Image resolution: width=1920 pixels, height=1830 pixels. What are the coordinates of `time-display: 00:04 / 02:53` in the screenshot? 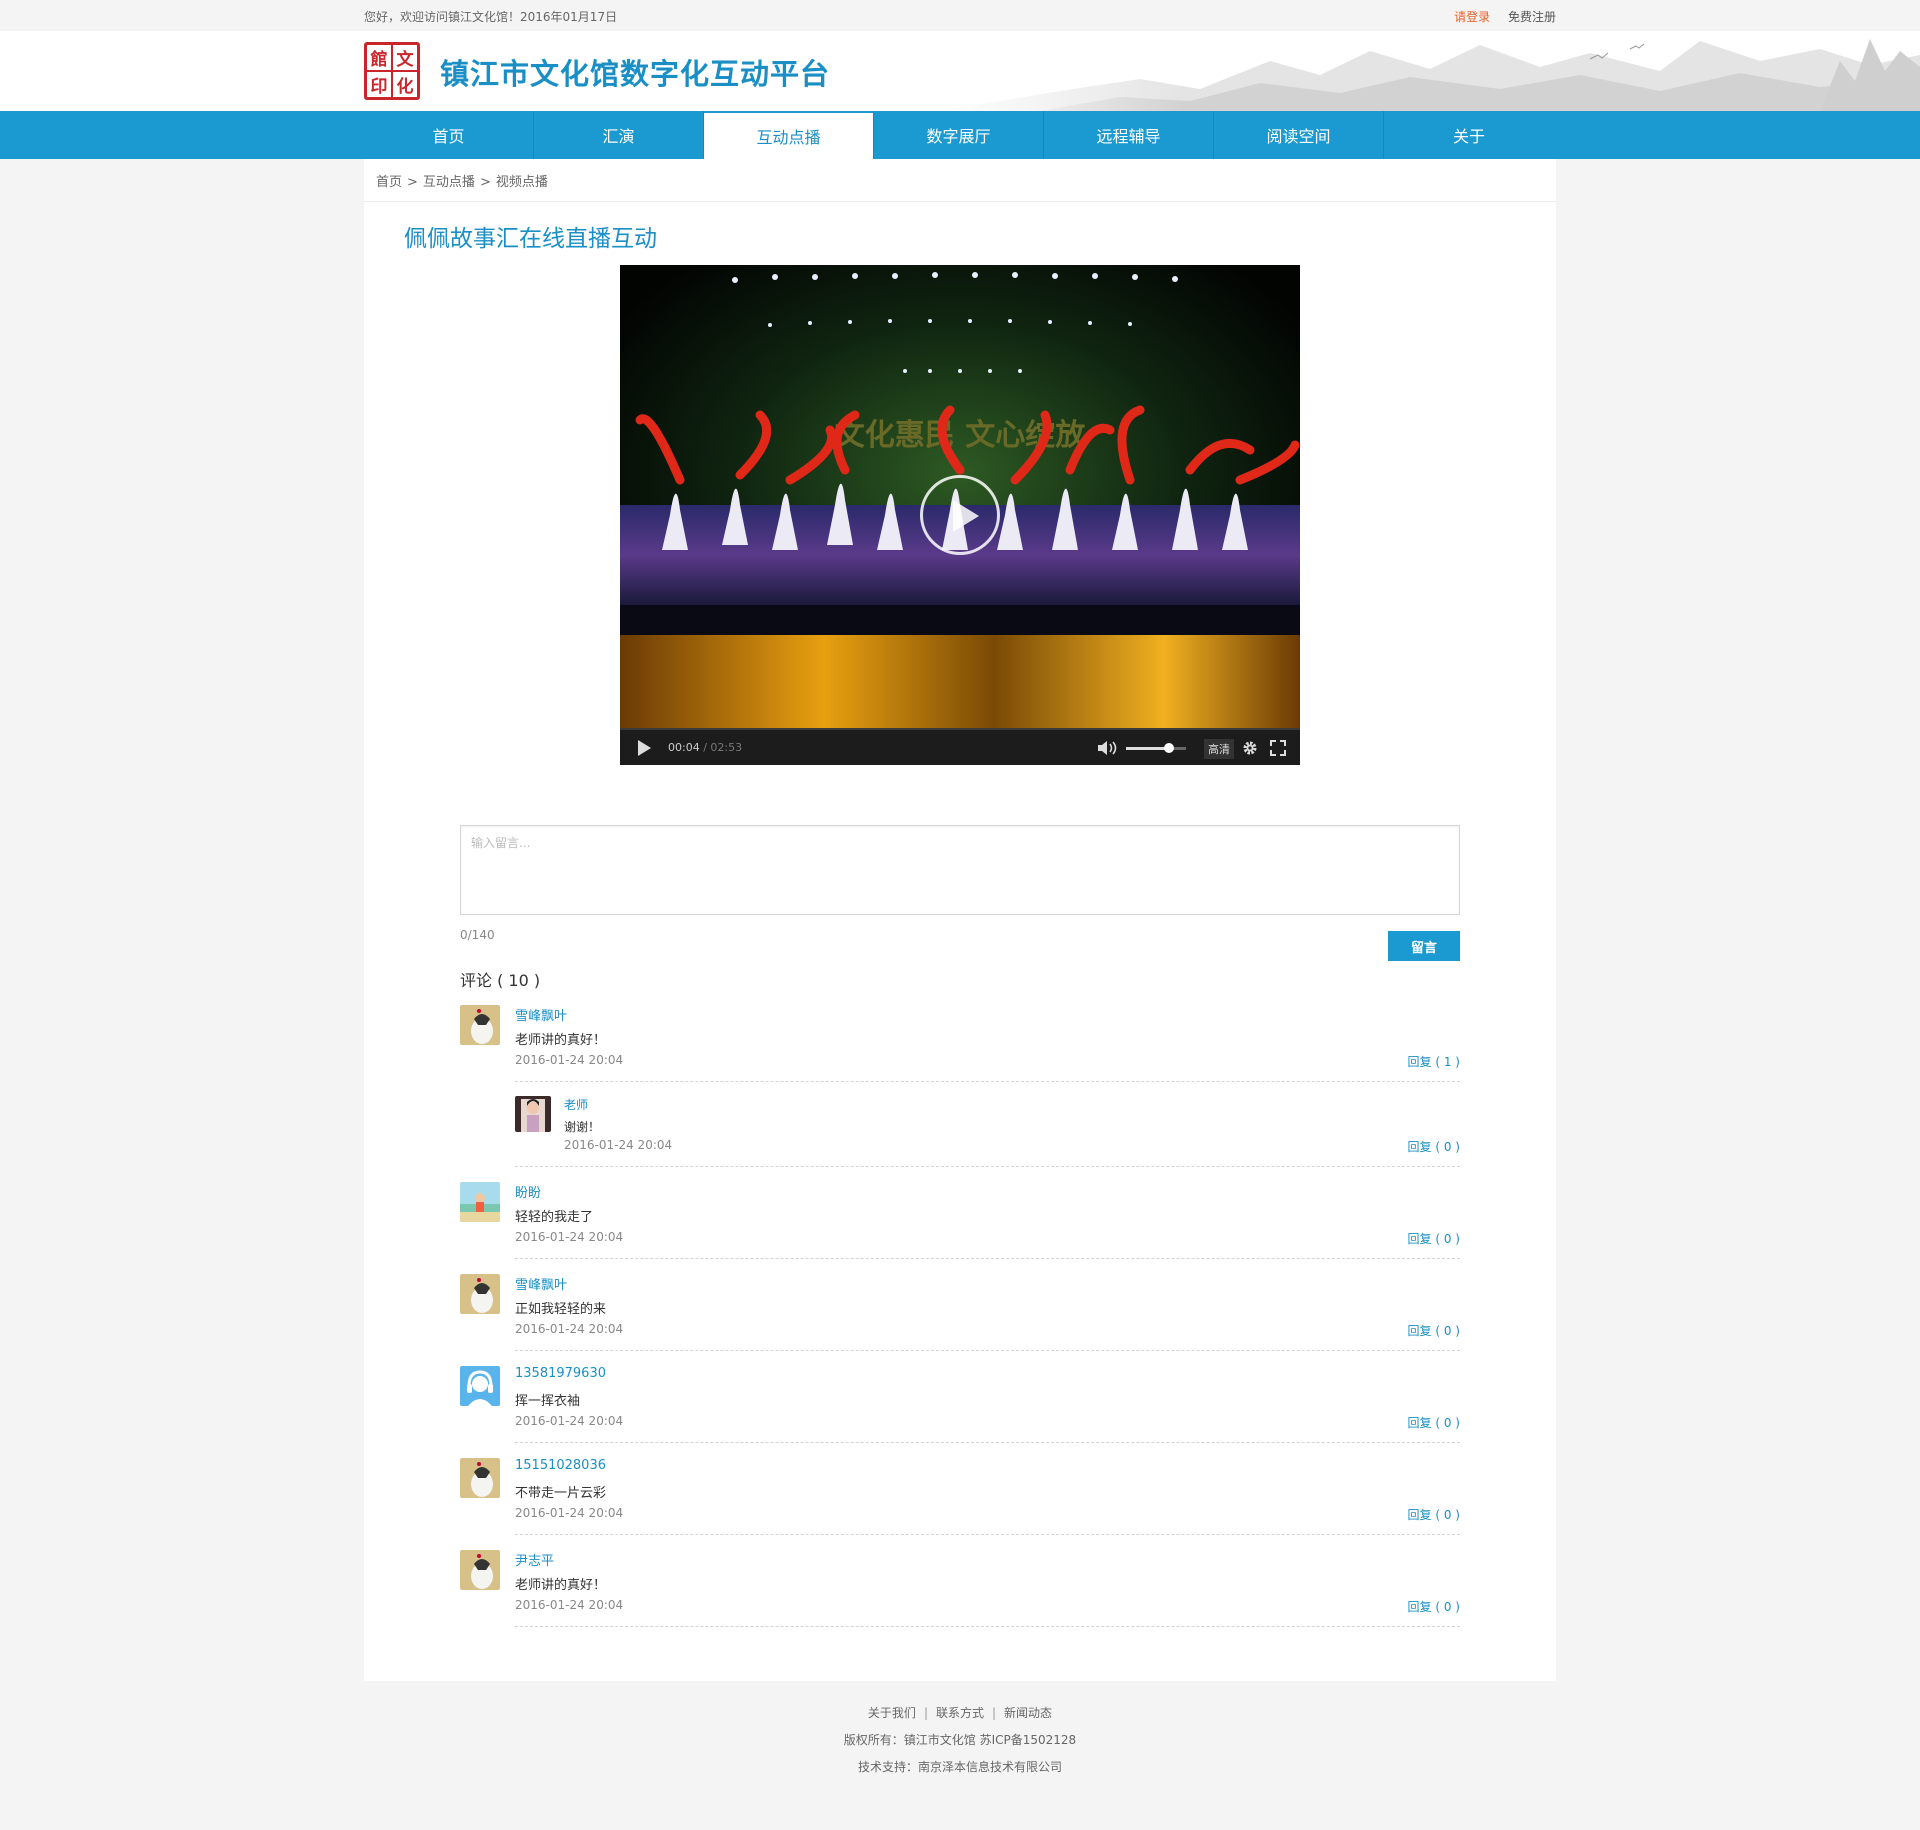 It's located at (705, 747).